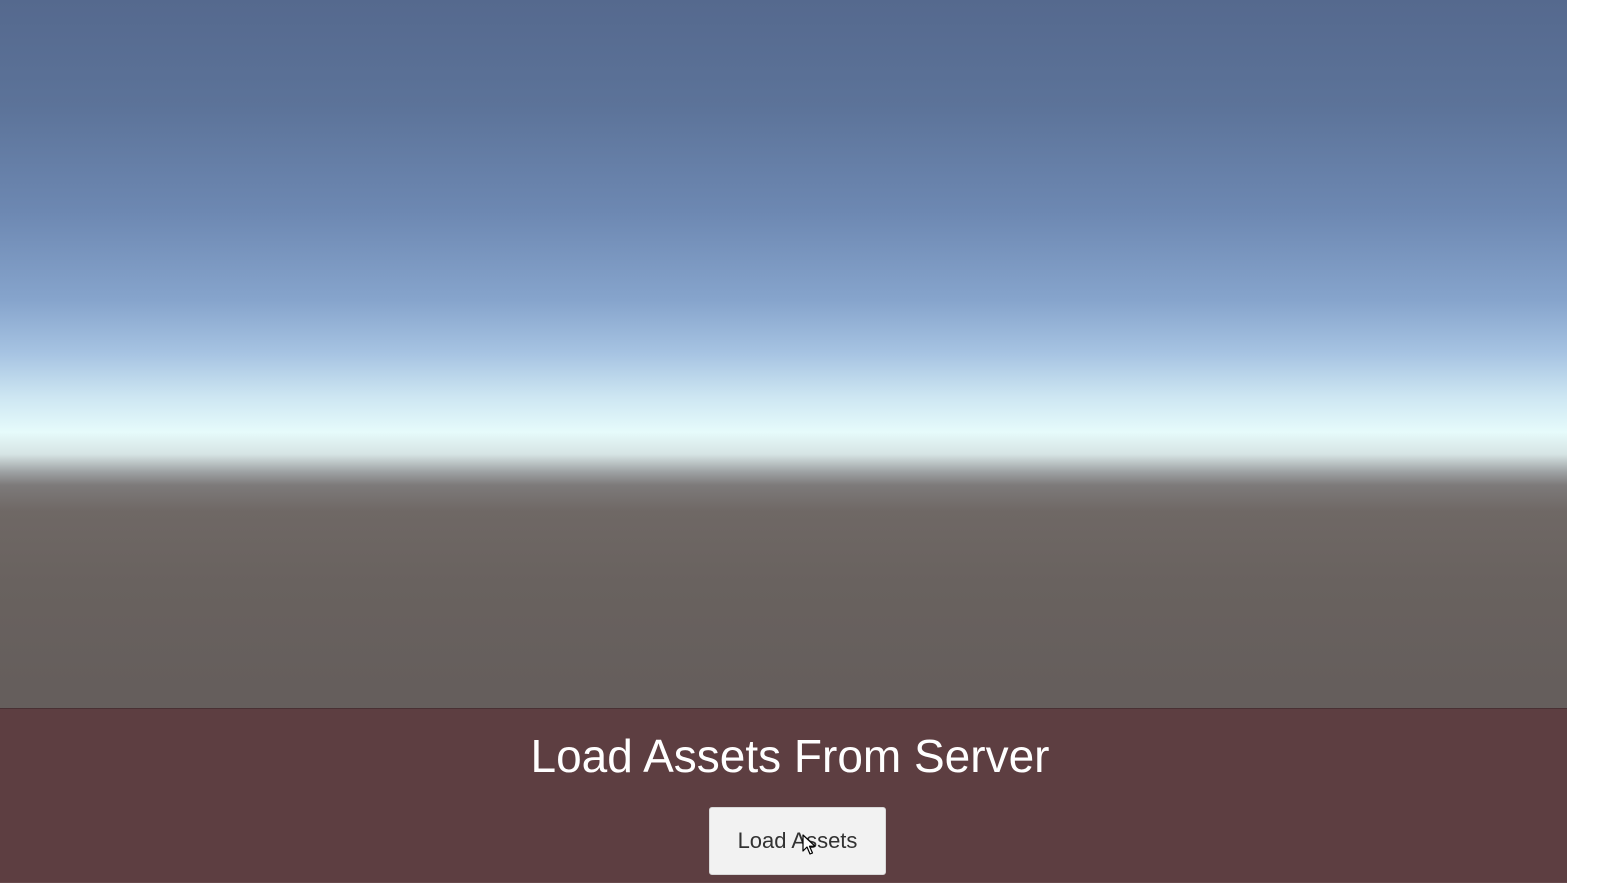  What do you see at coordinates (809, 844) in the screenshot?
I see `mouse-pointer-icon` at bounding box center [809, 844].